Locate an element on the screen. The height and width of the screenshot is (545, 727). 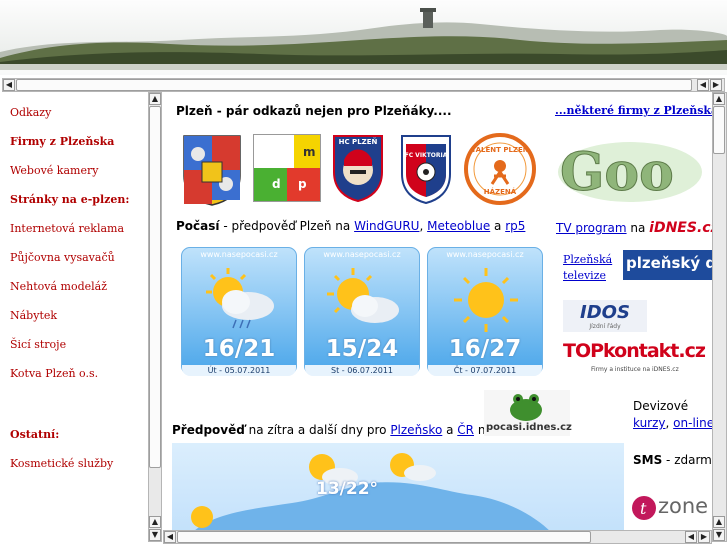
weather-label: Počasí is located at coordinates (198, 226).